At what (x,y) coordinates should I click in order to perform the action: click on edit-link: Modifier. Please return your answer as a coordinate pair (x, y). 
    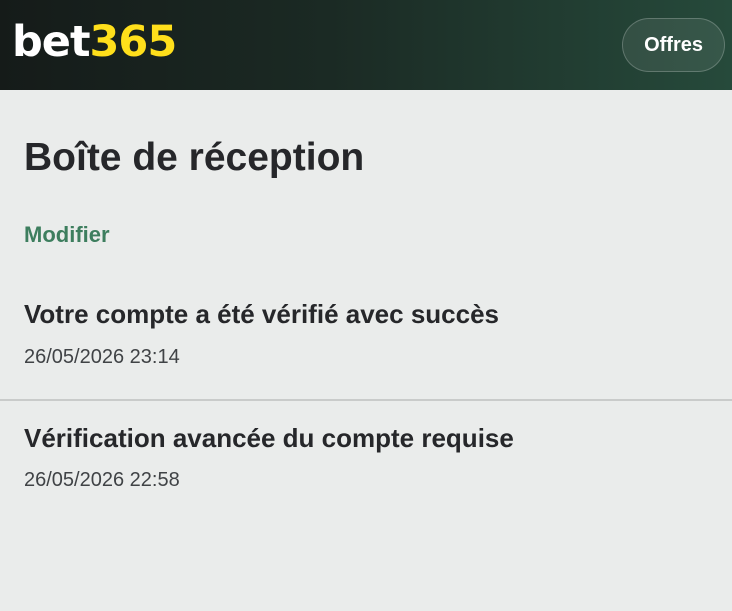
    Looking at the image, I should click on (67, 235).